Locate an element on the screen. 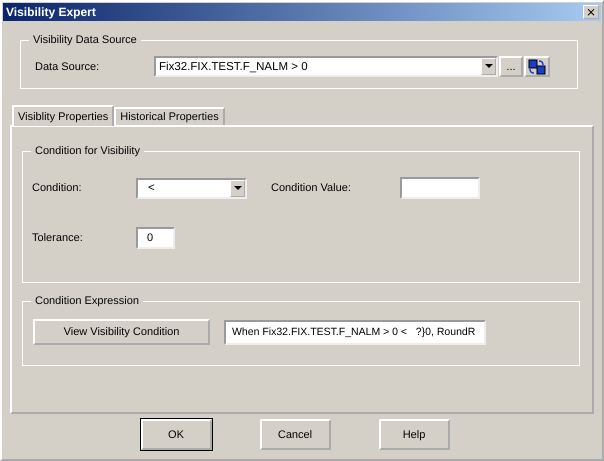 This screenshot has height=461, width=604. squares-icon is located at coordinates (537, 67).